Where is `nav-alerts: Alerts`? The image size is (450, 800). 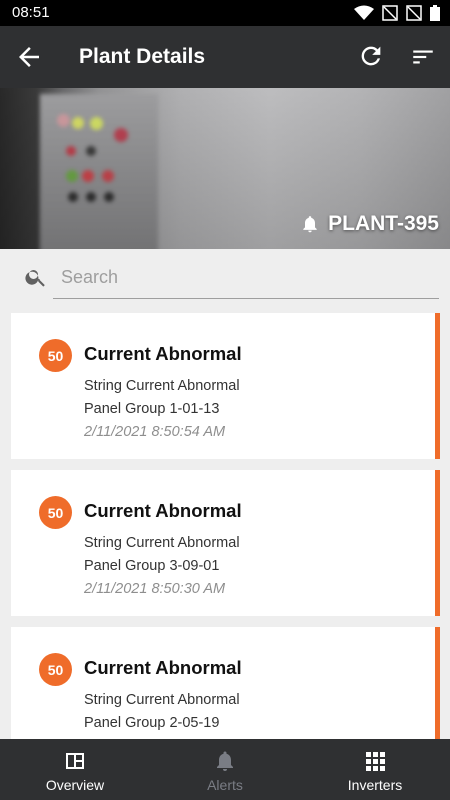
nav-alerts: Alerts is located at coordinates (225, 769).